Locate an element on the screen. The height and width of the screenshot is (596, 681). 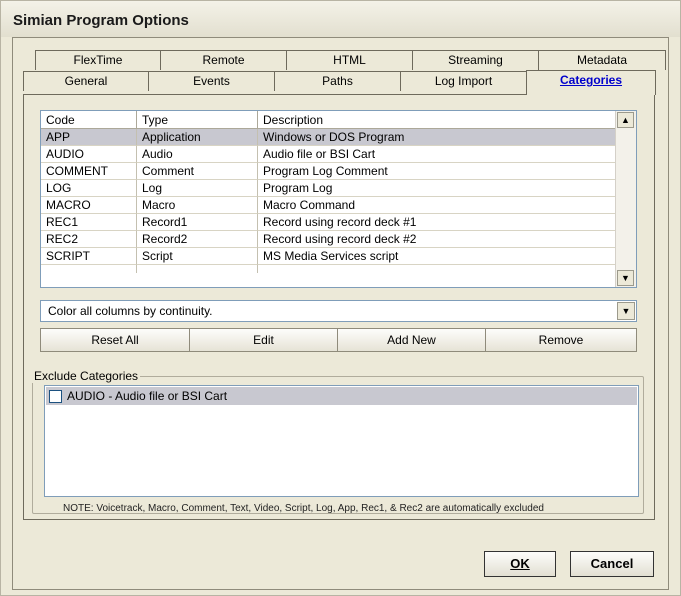
column-header-type: Type is located at coordinates (197, 120).